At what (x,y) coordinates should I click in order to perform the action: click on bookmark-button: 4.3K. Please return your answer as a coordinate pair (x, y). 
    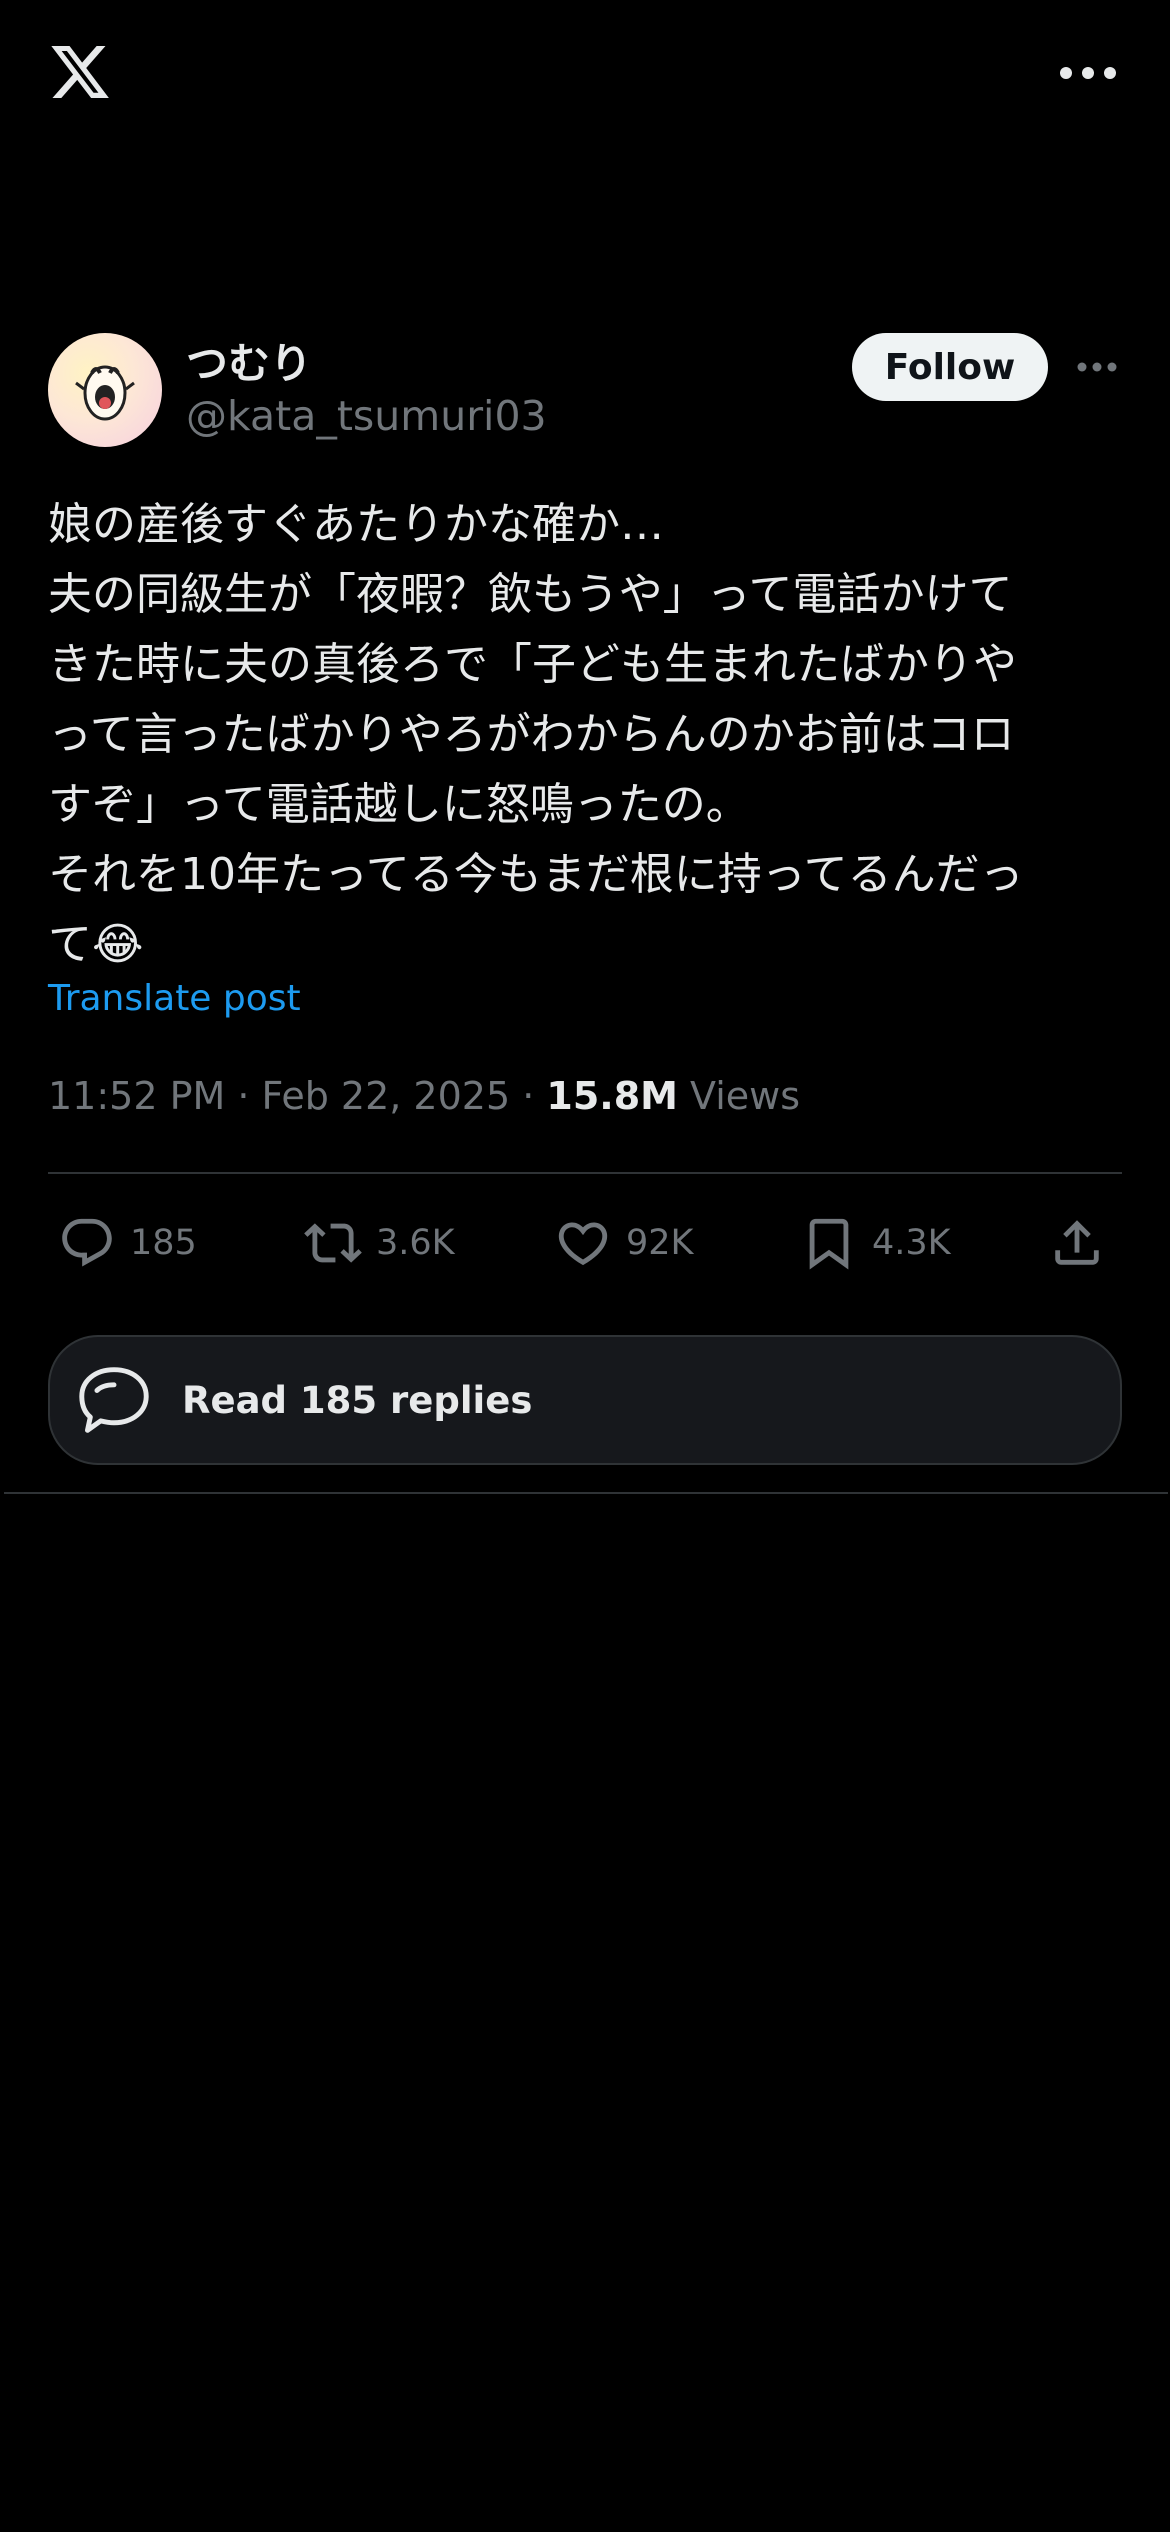
    Looking at the image, I should click on (875, 1243).